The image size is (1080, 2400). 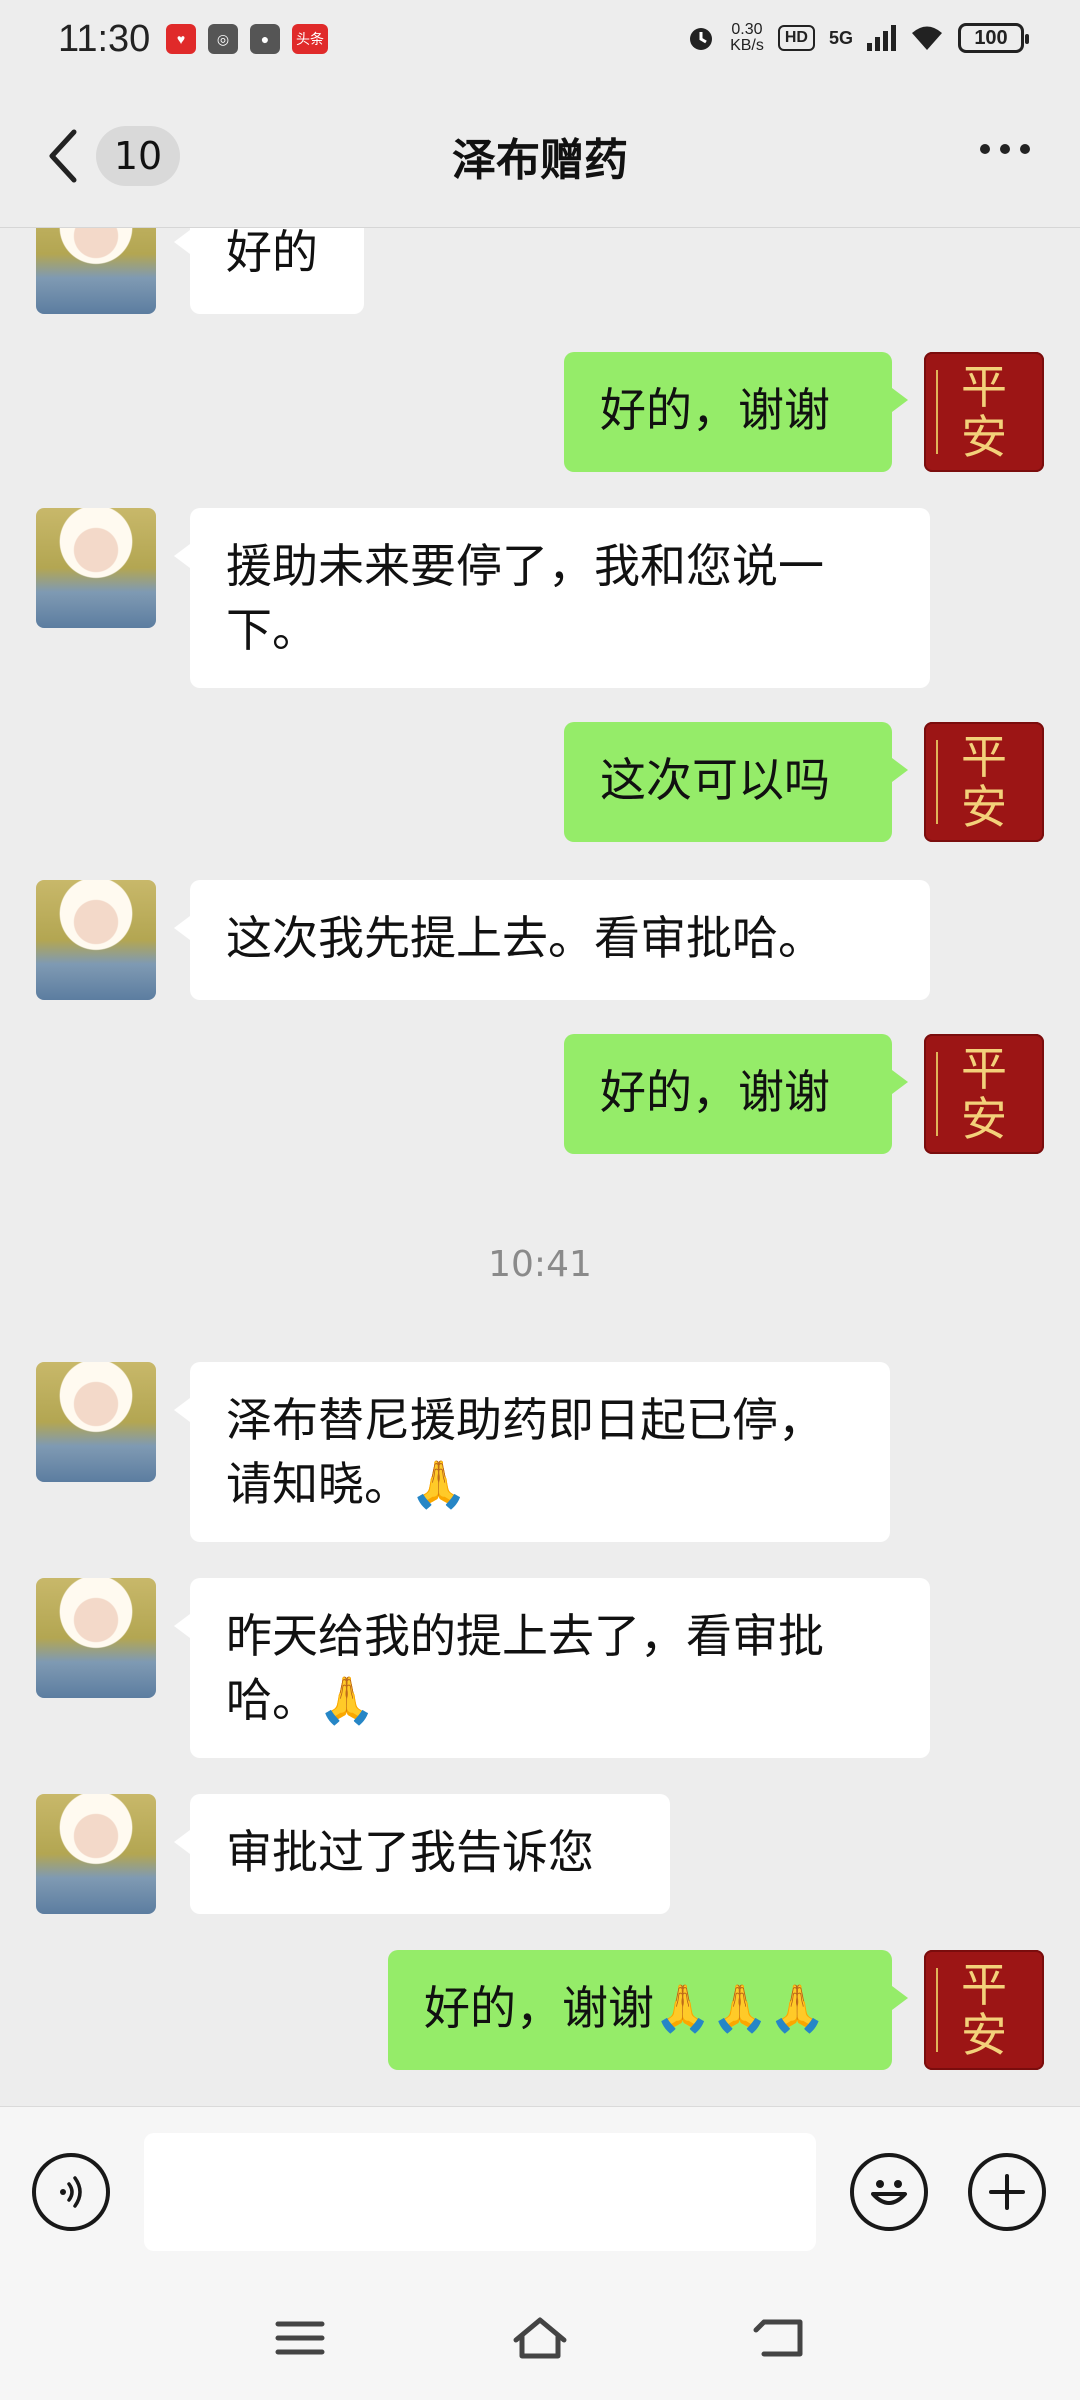 I want to click on signal-icon, so click(x=881, y=38).